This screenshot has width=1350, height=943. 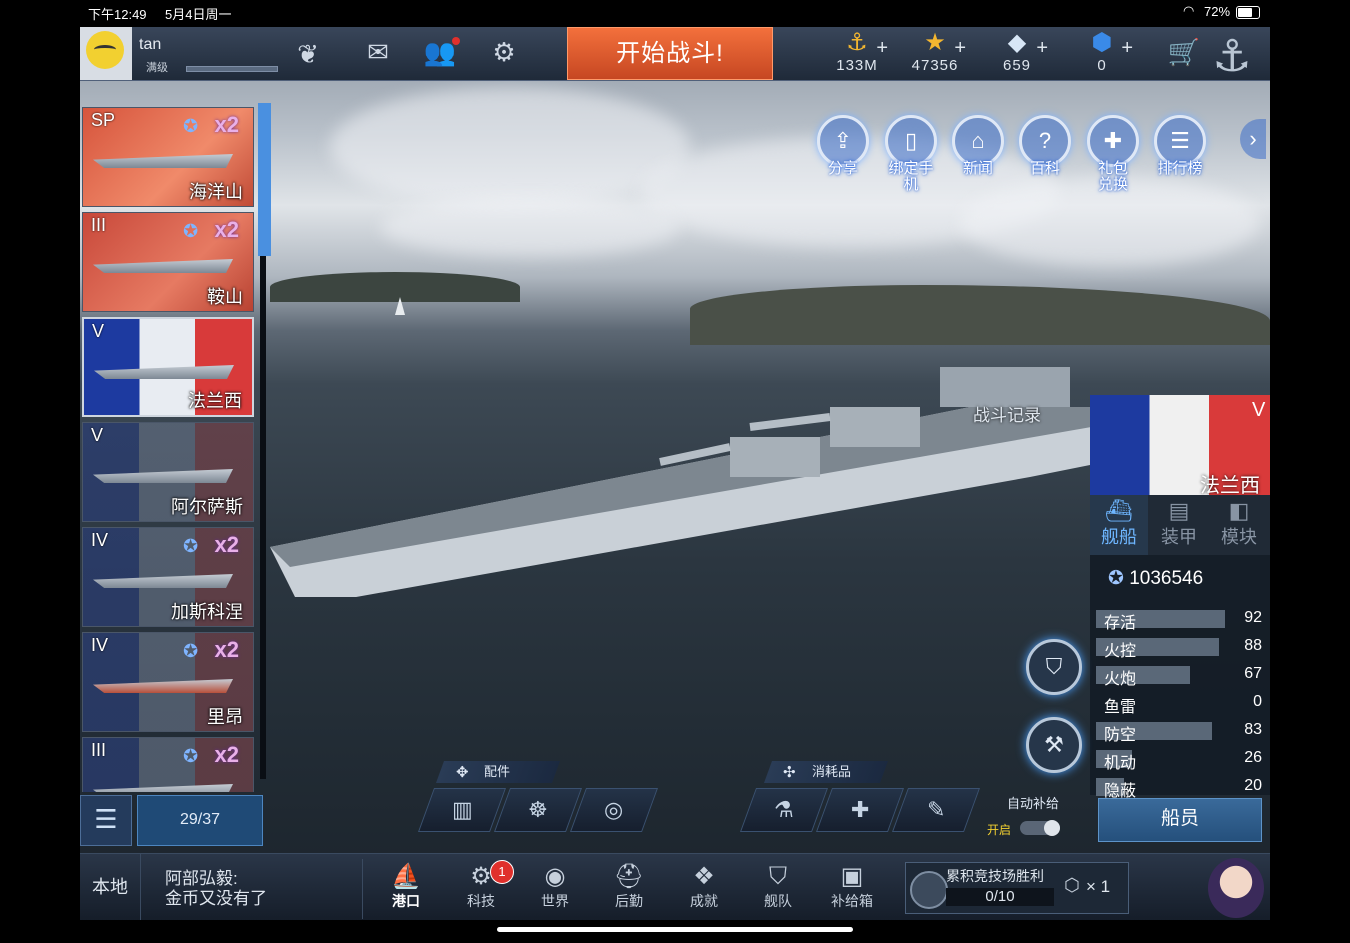 I want to click on deck, so click(x=700, y=487).